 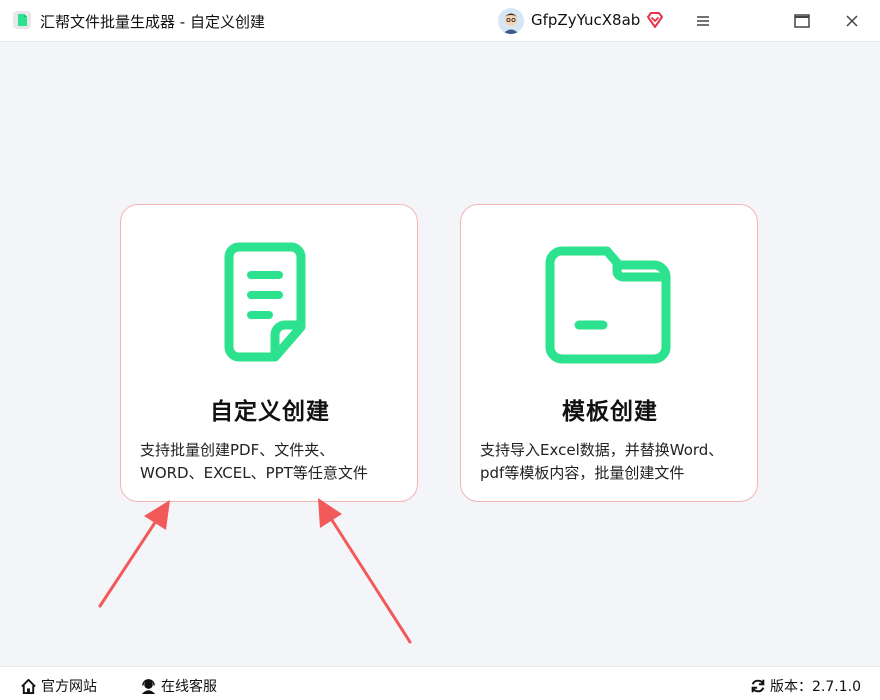 I want to click on menu-icon, so click(x=703, y=21).